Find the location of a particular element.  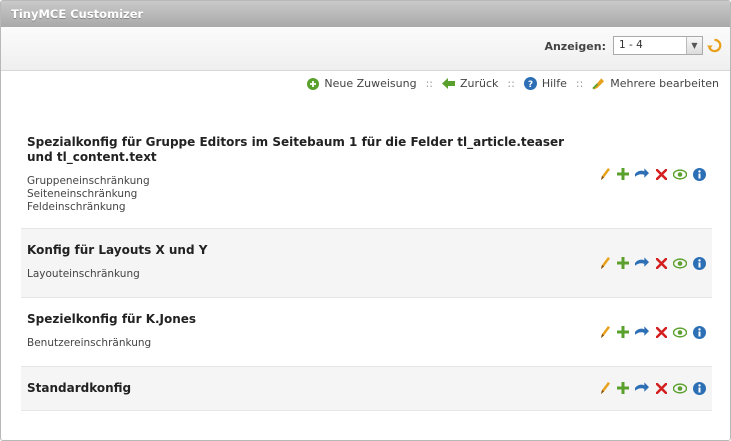

restriction-label: Seiteneinschränkung is located at coordinates (82, 194).